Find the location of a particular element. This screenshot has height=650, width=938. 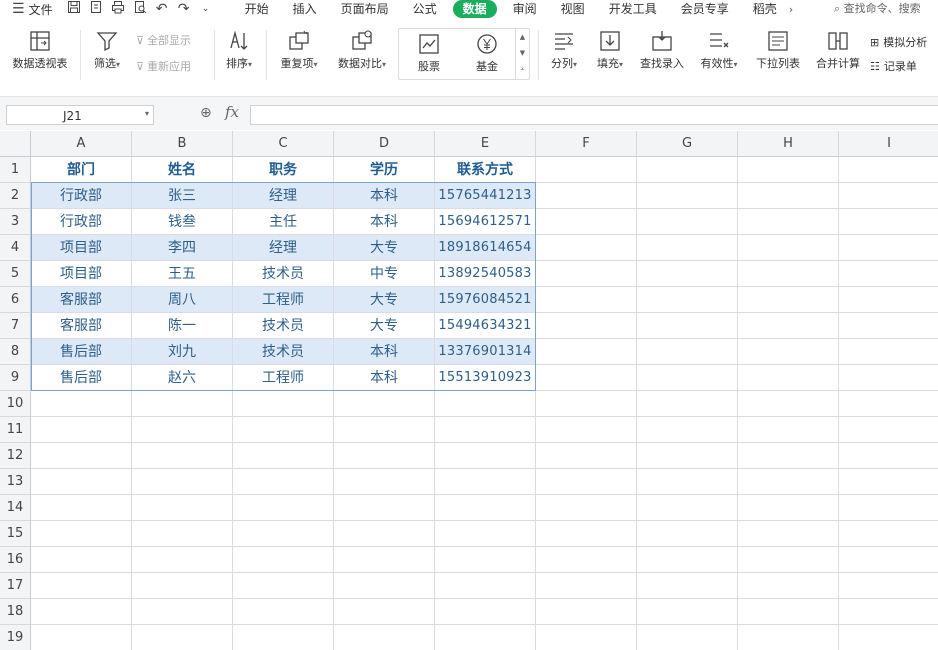

select-all-corner is located at coordinates (15, 144).